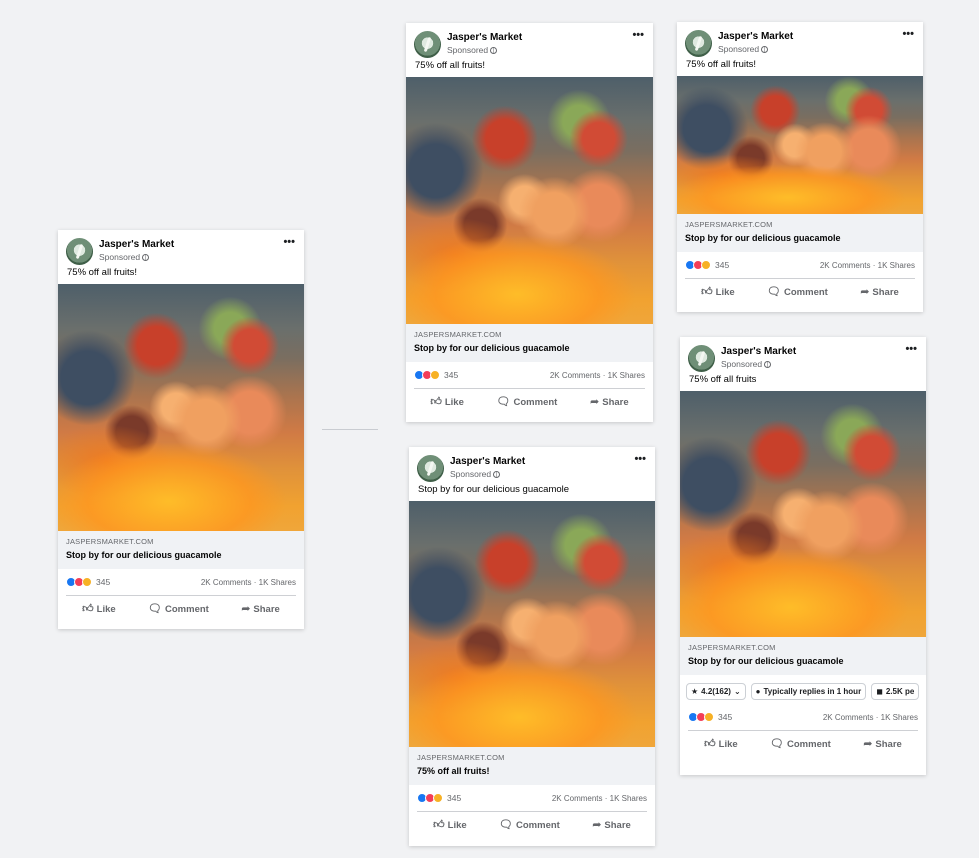 The image size is (979, 858). What do you see at coordinates (879, 691) in the screenshot?
I see `people-icon: ◼` at bounding box center [879, 691].